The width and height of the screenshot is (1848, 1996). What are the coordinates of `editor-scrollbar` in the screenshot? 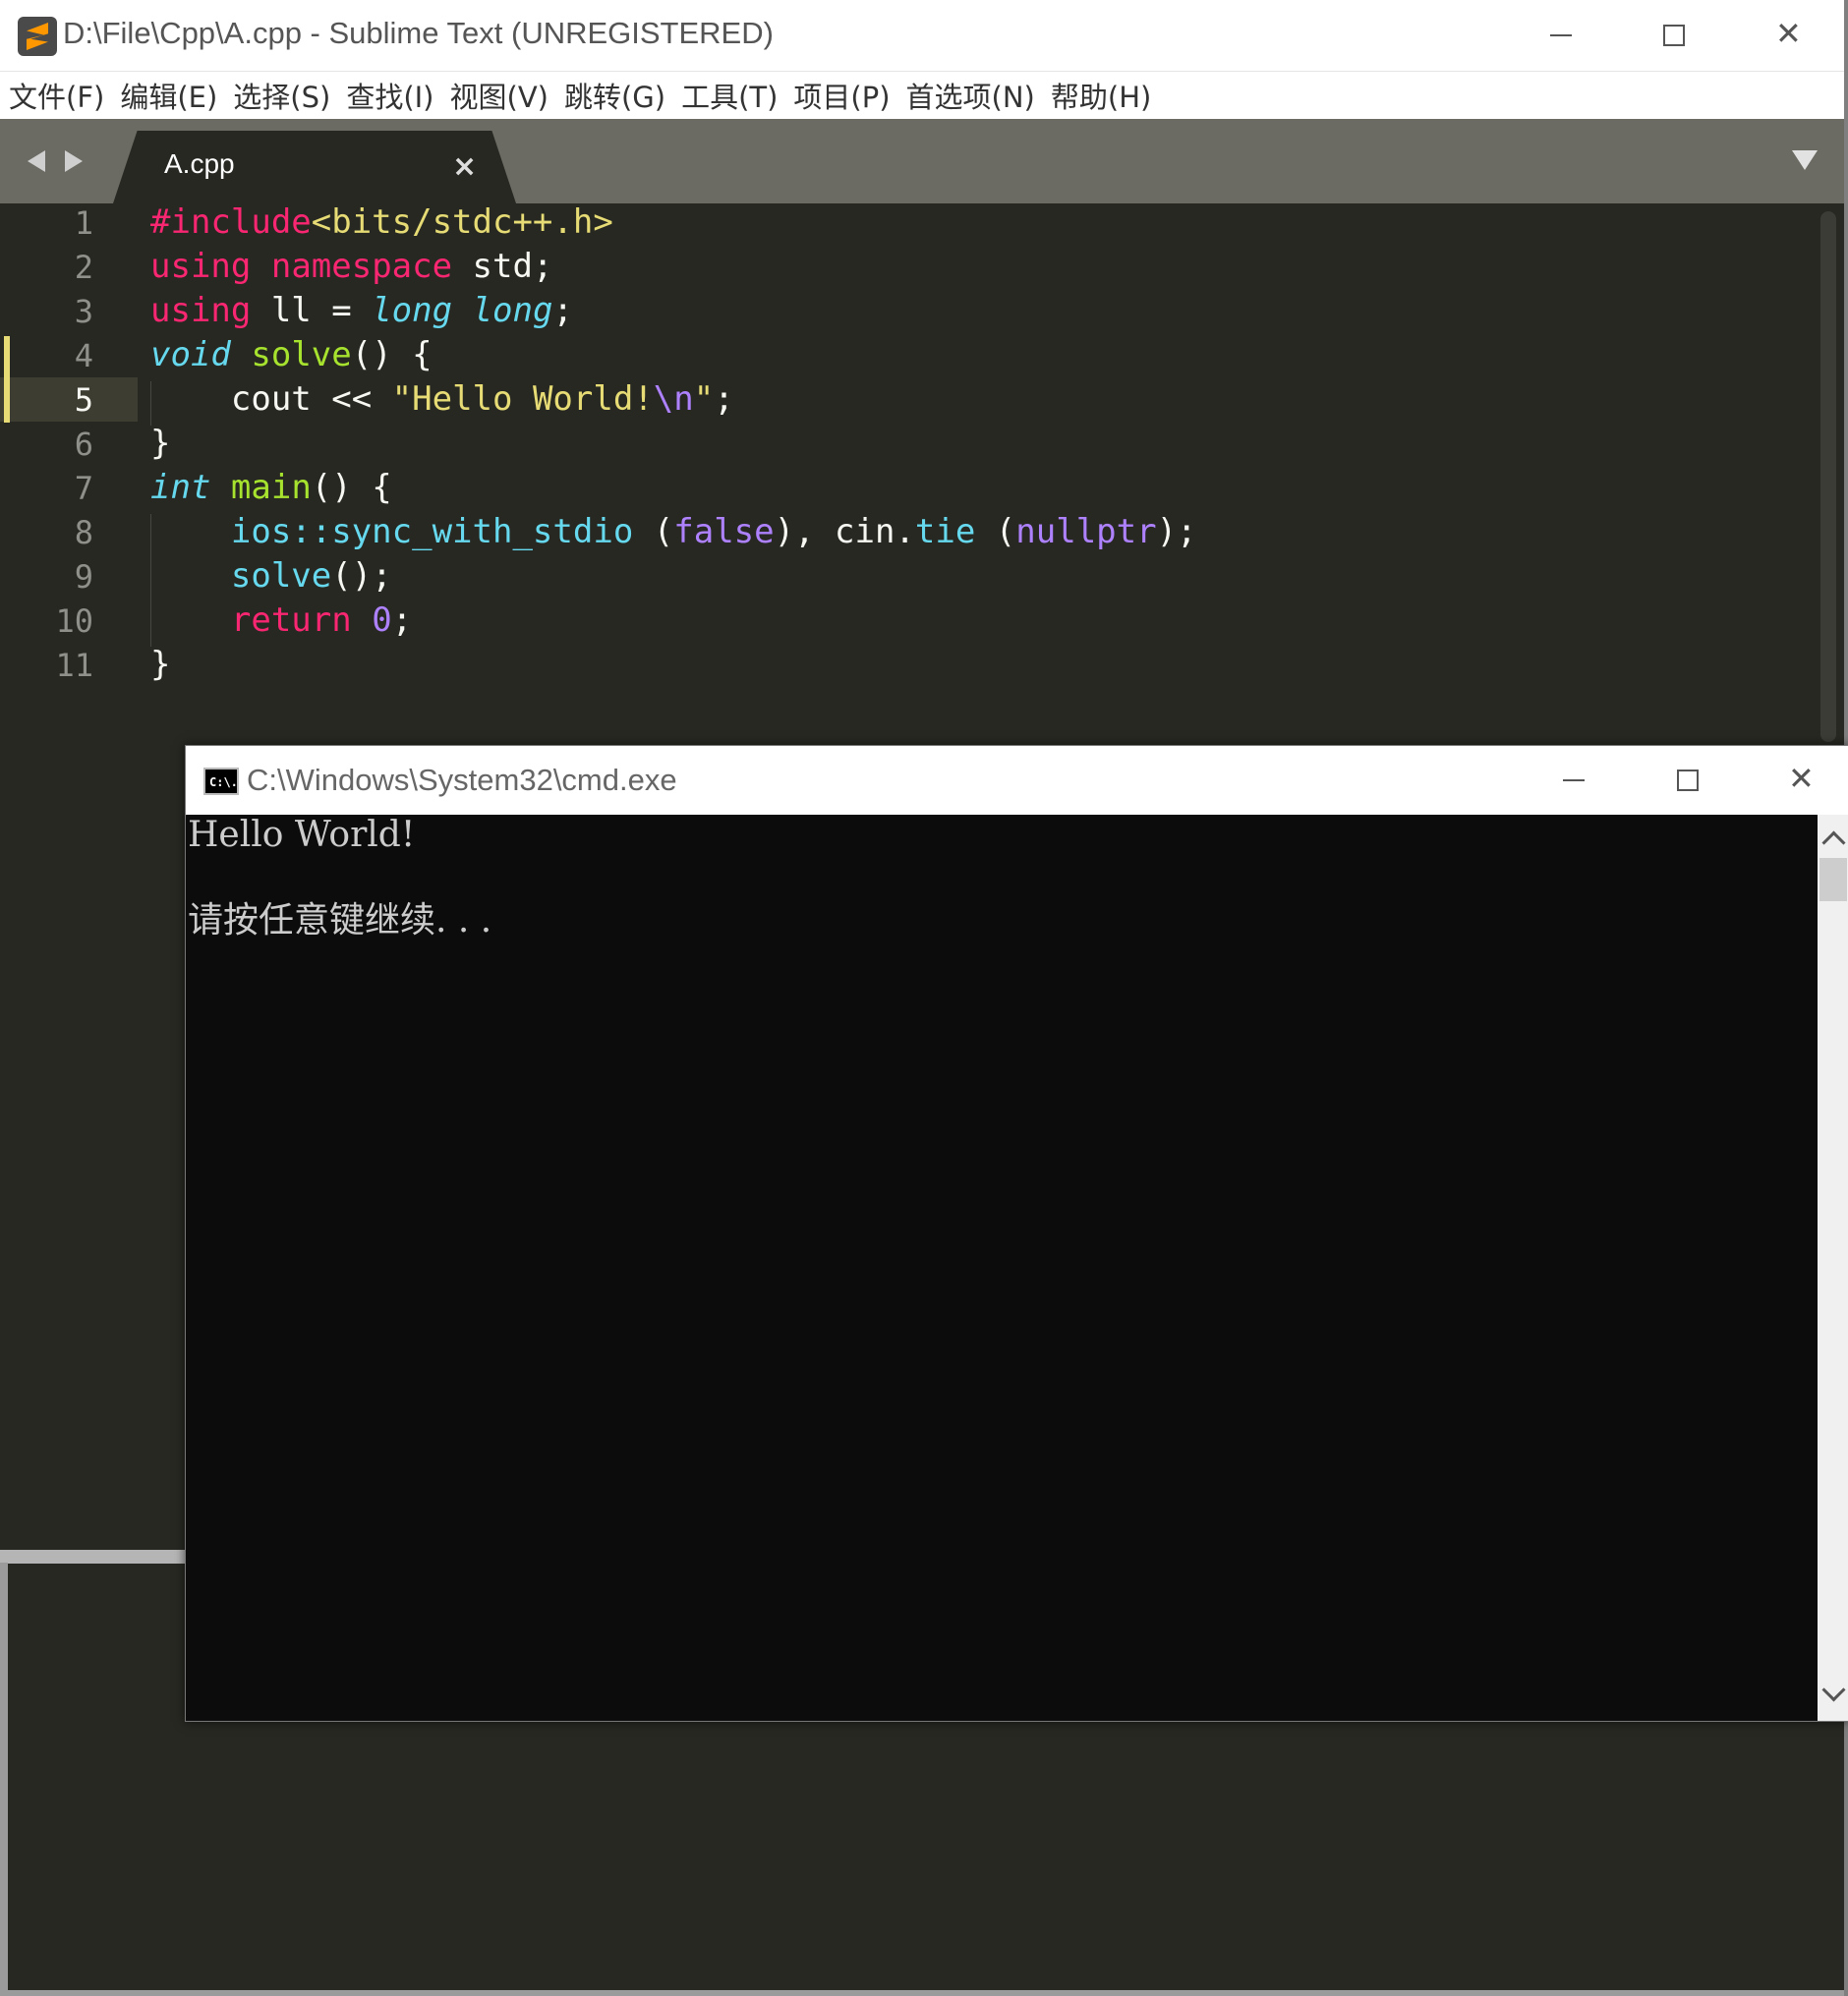 It's located at (1828, 476).